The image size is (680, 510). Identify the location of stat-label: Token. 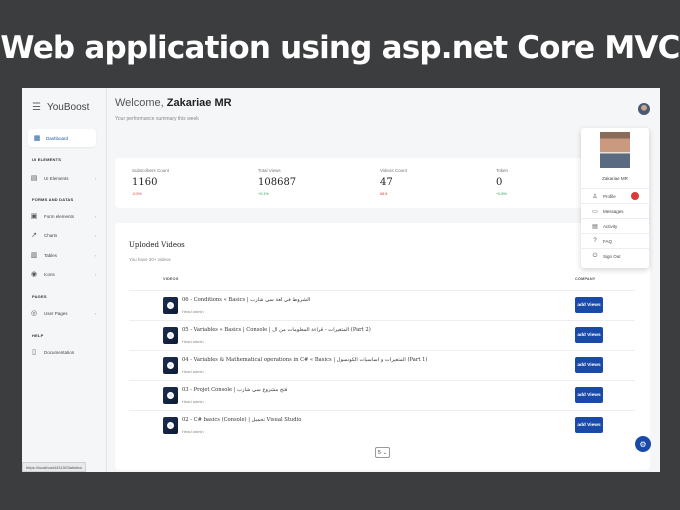
(502, 170).